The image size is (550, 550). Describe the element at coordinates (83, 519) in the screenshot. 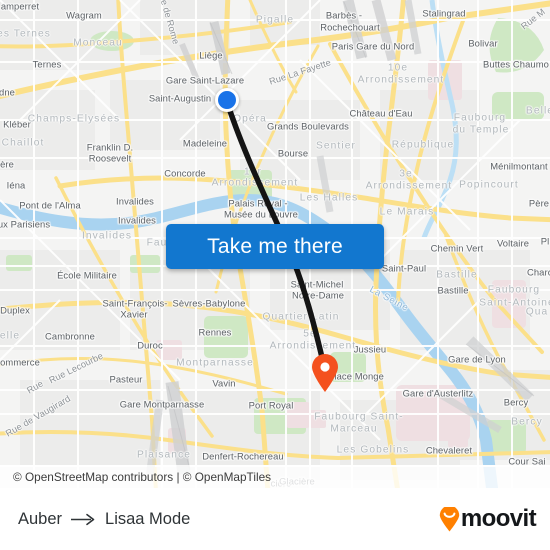

I see `arrow-right-icon` at that location.